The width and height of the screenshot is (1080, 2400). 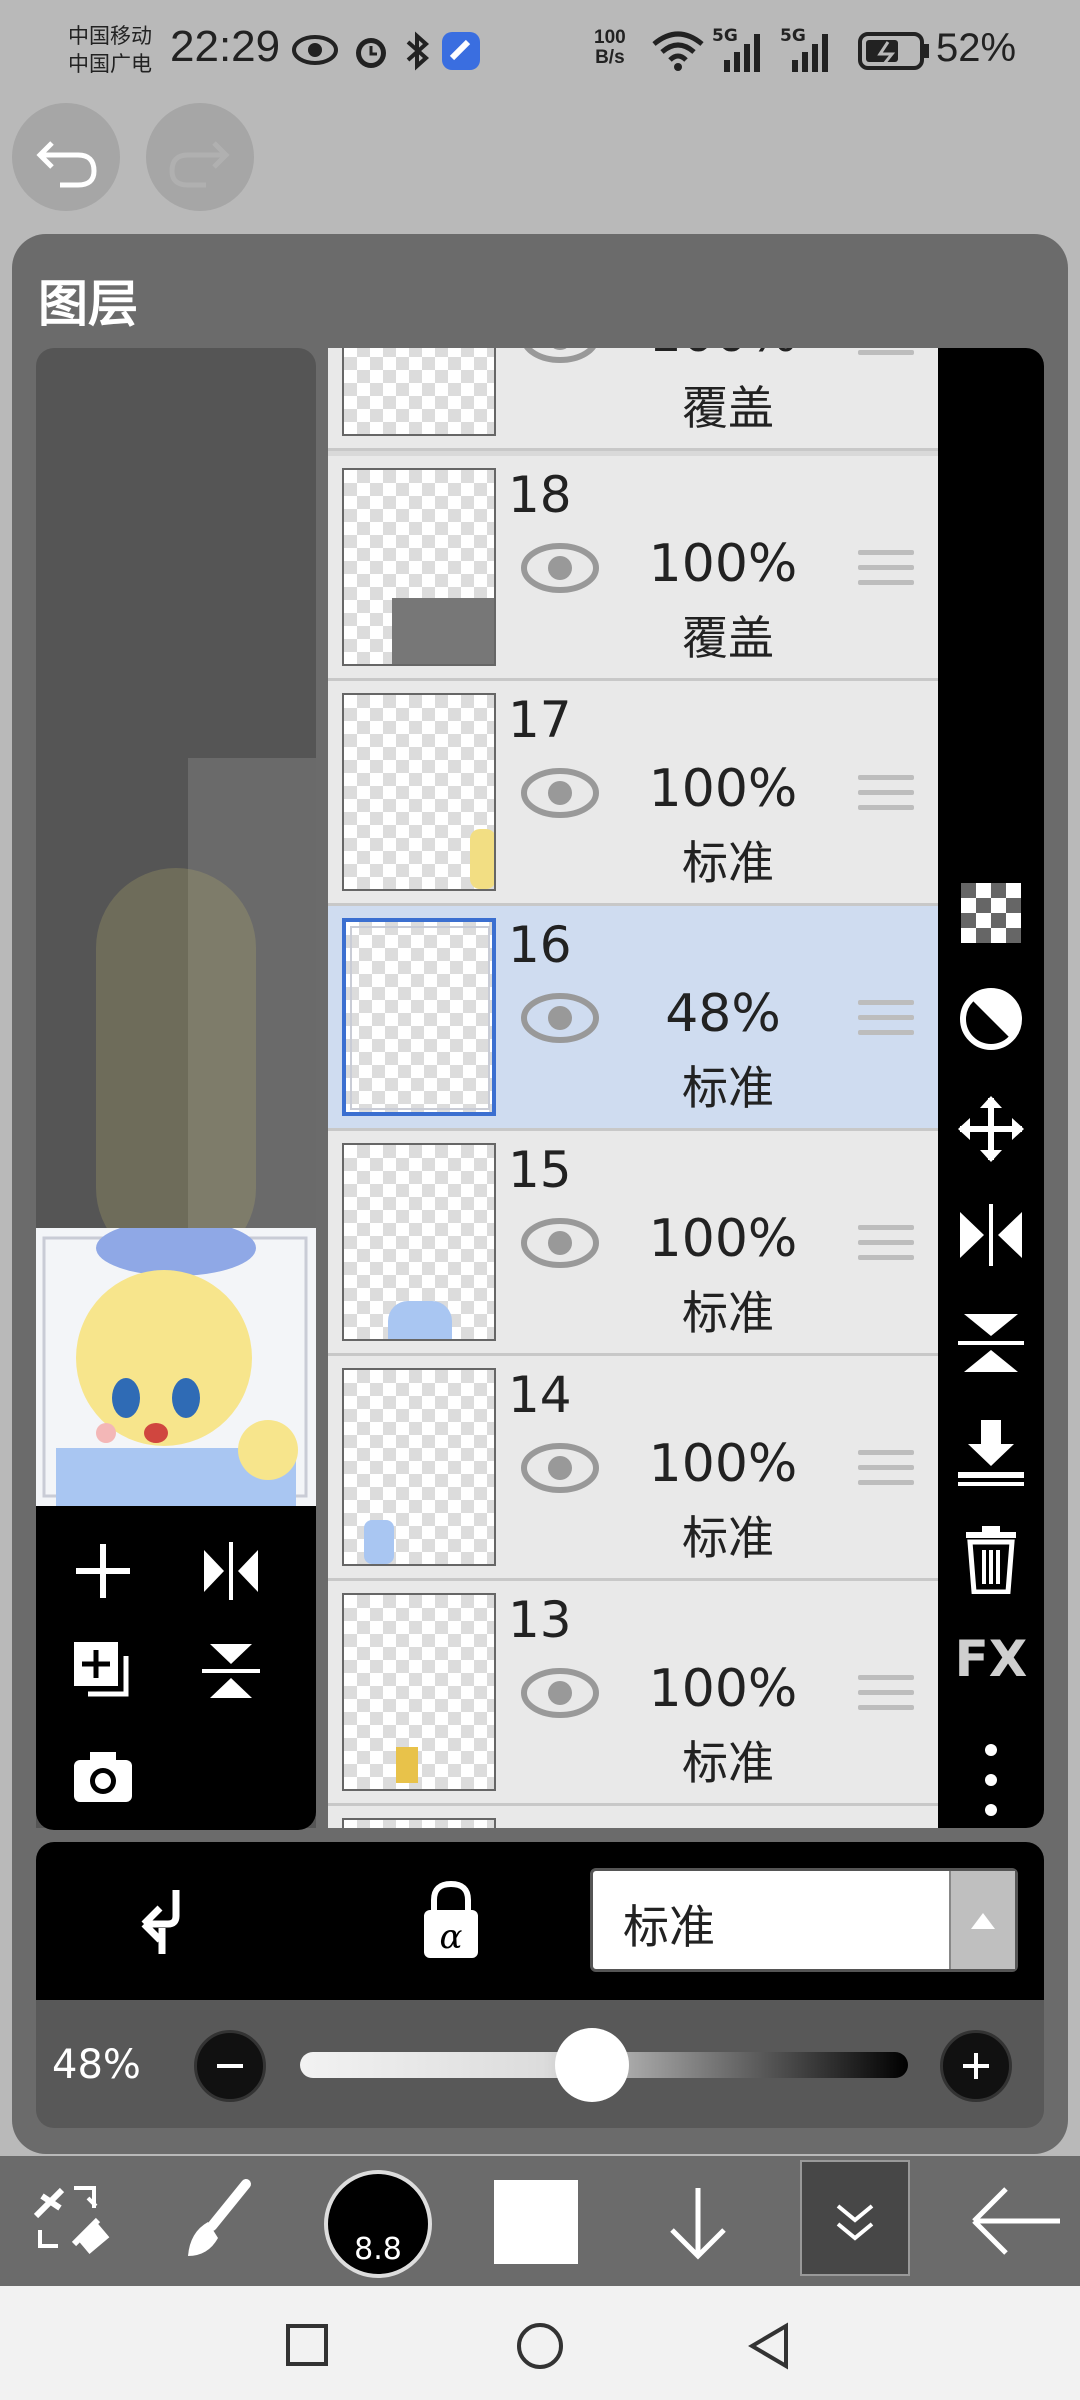 I want to click on back-arrow-icon, so click(x=1015, y=2221).